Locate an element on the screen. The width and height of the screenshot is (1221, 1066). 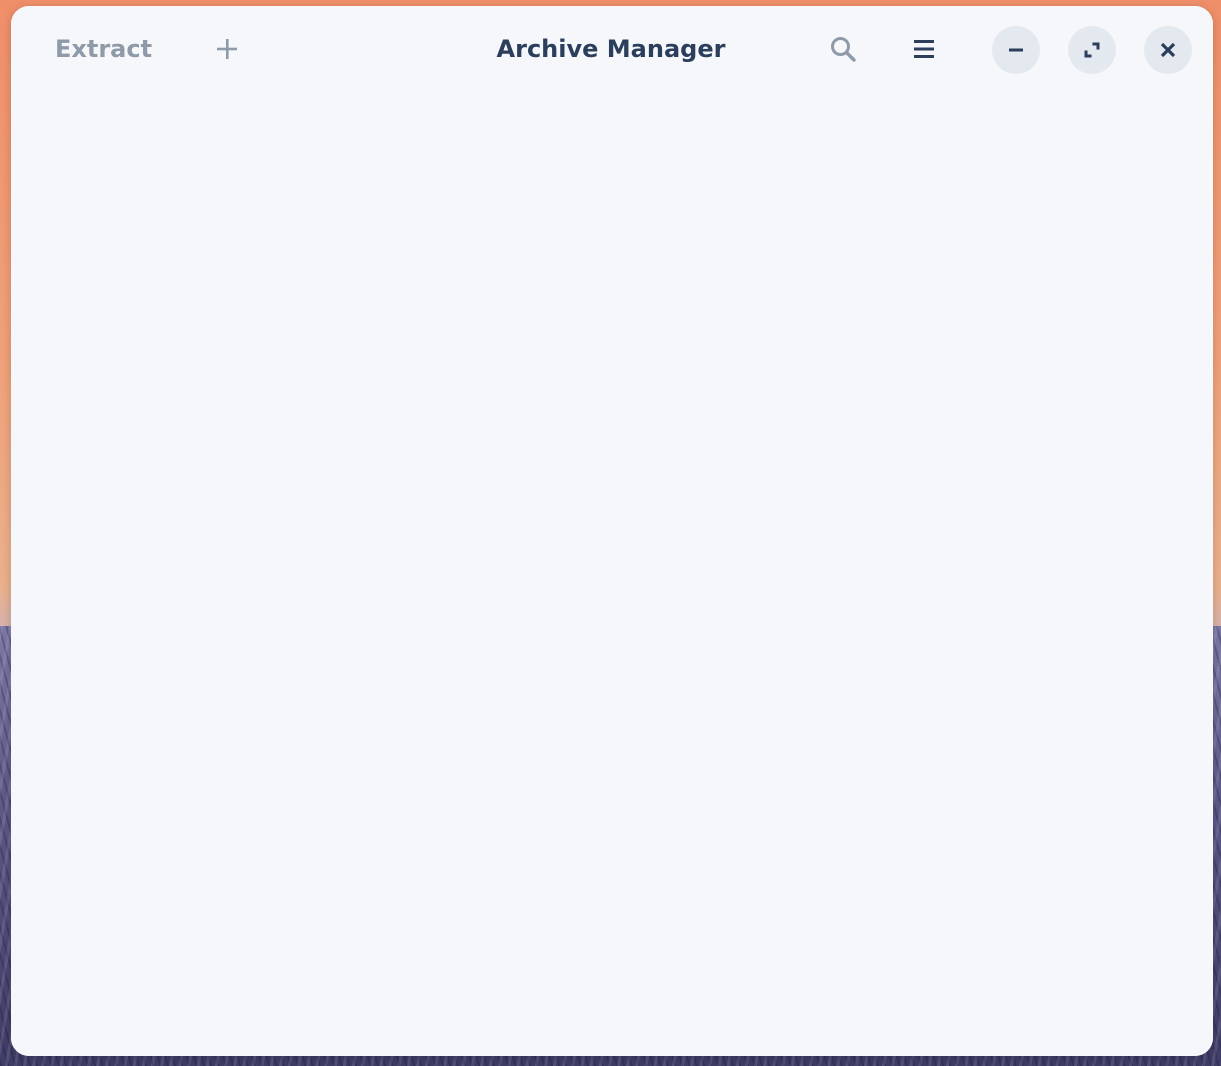
plus-icon is located at coordinates (227, 49).